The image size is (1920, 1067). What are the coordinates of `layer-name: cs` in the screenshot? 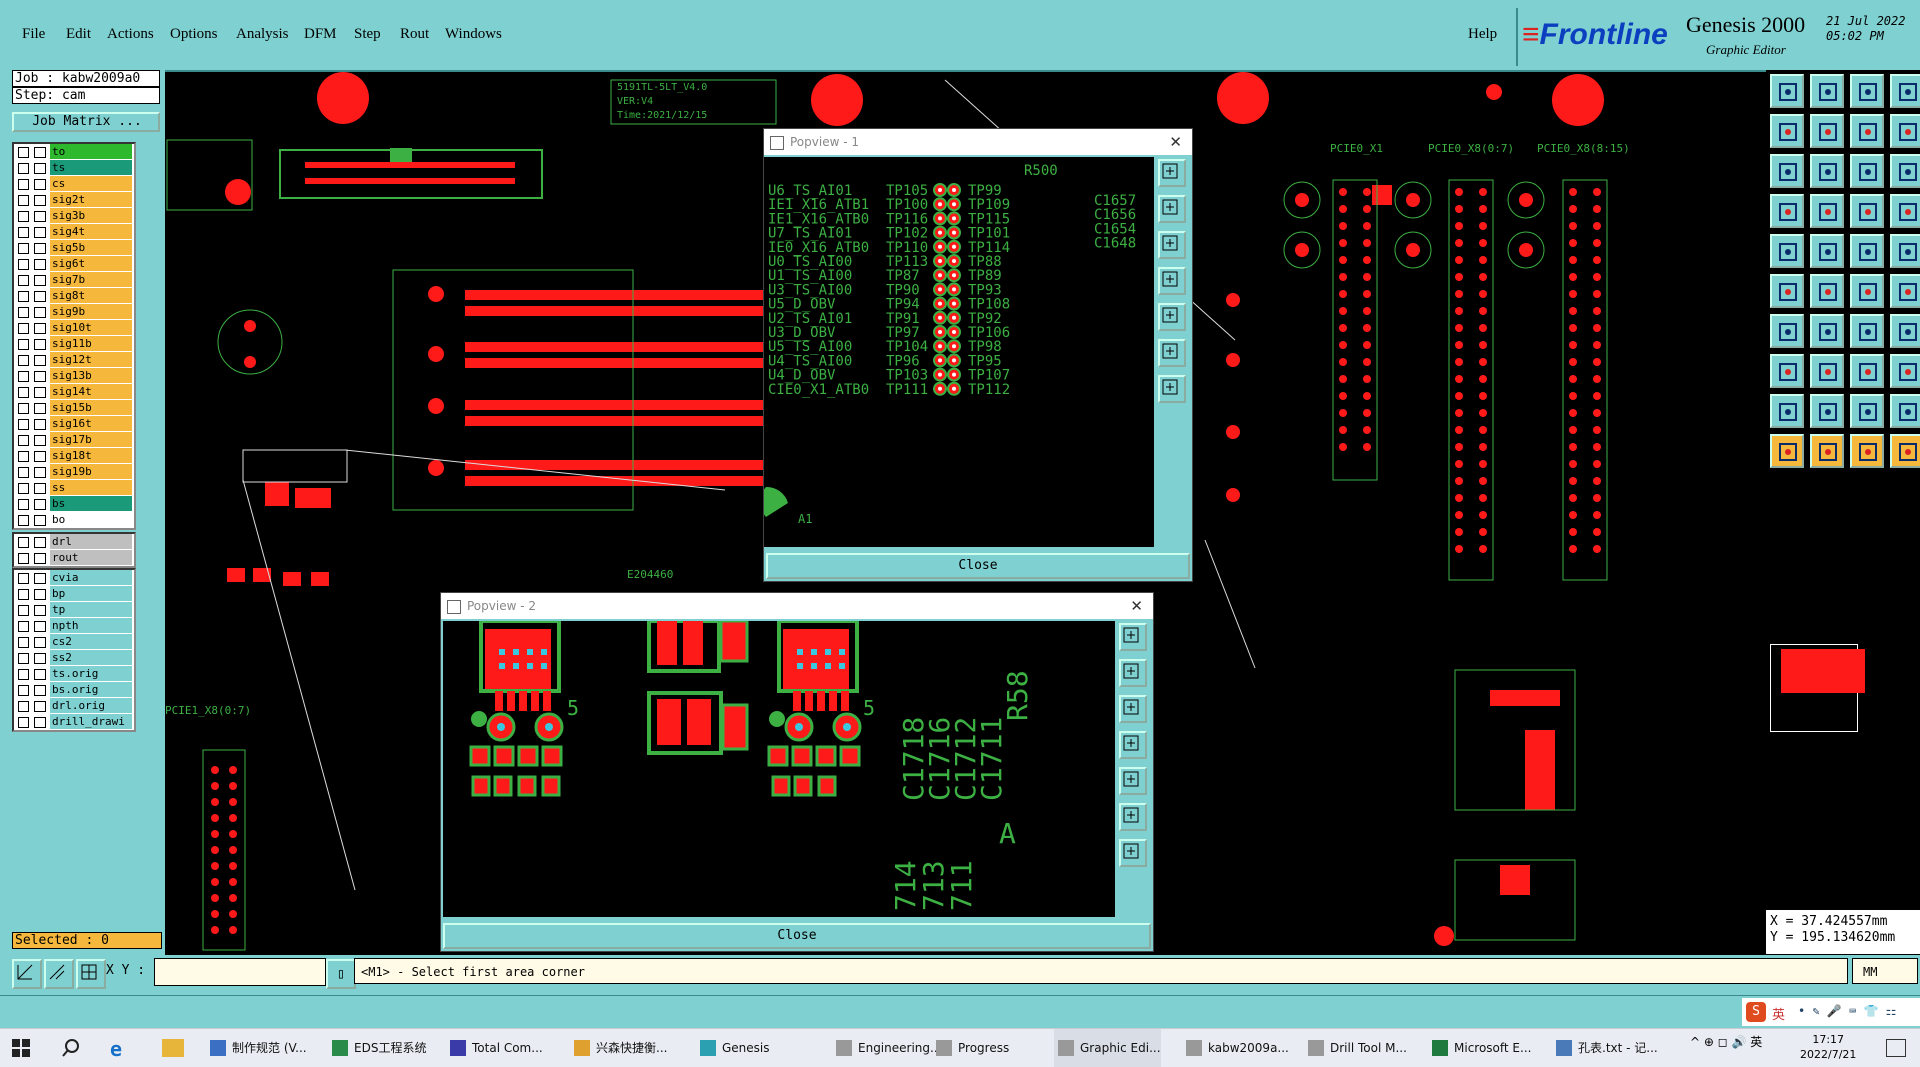 It's located at (91, 183).